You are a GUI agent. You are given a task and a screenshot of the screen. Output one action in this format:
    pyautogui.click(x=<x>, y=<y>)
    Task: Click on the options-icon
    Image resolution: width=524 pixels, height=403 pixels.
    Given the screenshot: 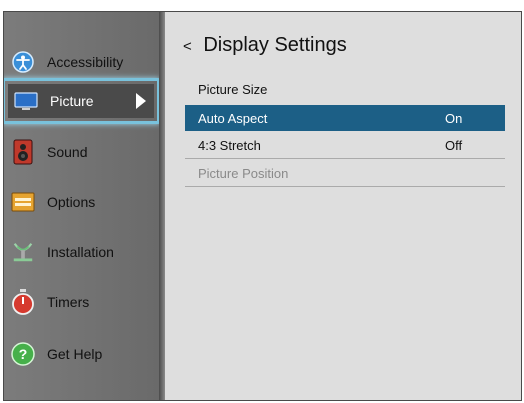 What is the action you would take?
    pyautogui.click(x=23, y=202)
    